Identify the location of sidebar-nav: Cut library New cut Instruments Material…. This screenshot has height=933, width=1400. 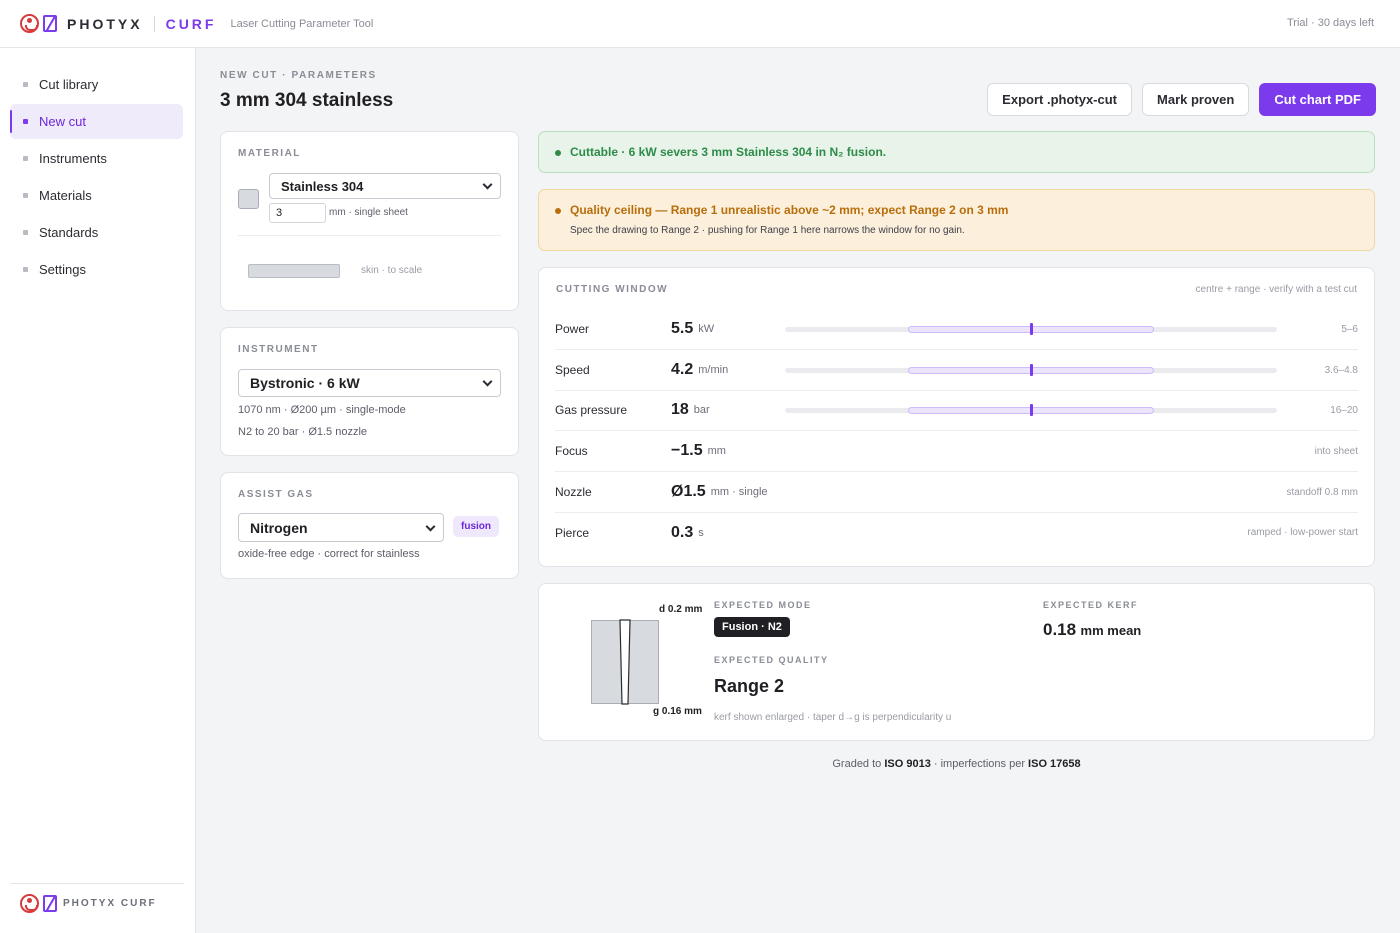
(97, 167).